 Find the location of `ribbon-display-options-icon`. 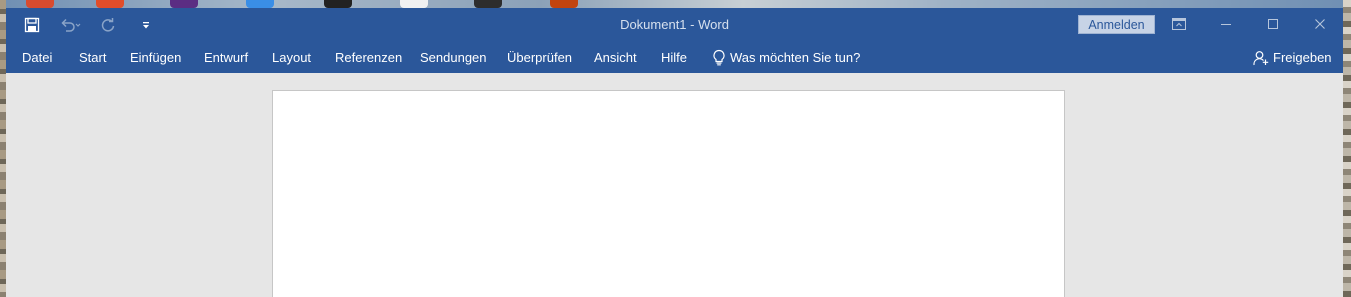

ribbon-display-options-icon is located at coordinates (1178, 24).